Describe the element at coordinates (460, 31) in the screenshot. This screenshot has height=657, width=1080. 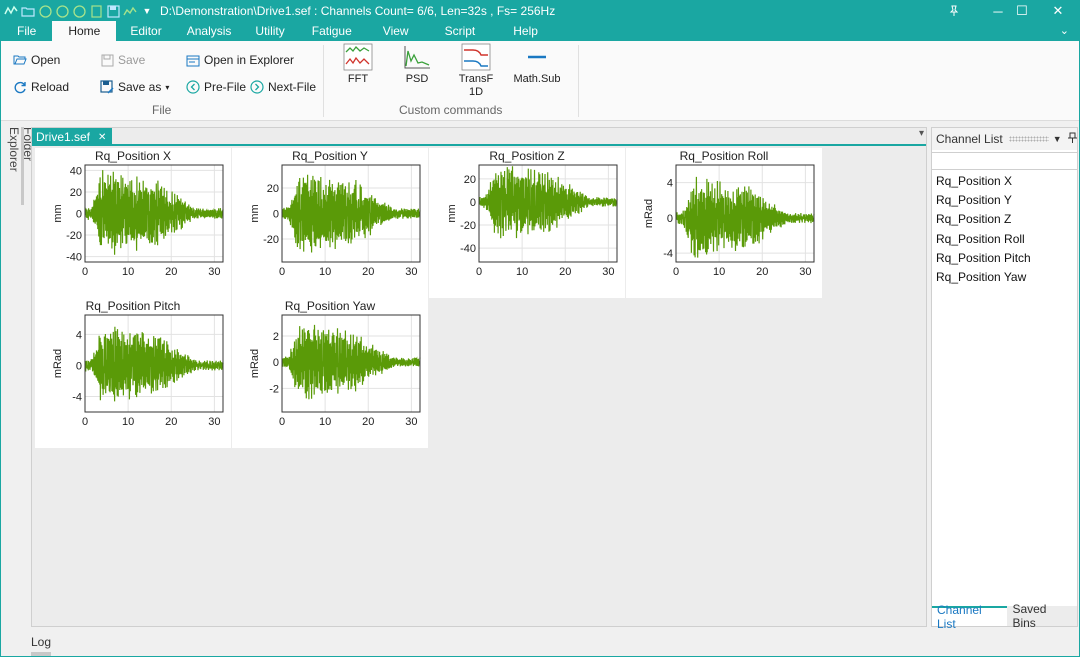
I see `menu-script: Script` at that location.